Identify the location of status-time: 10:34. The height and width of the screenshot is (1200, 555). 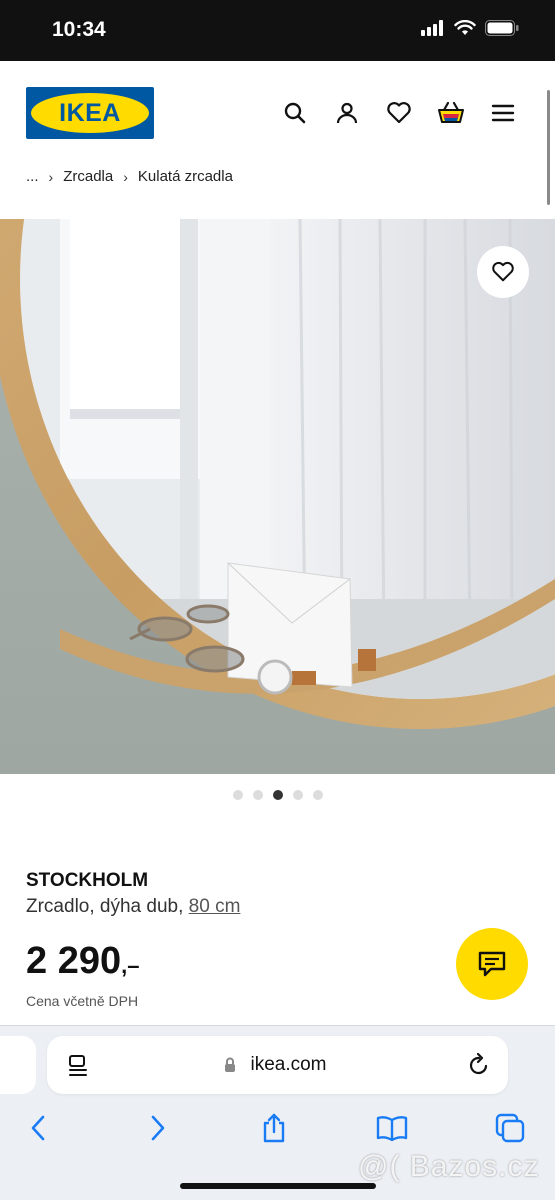
(79, 29).